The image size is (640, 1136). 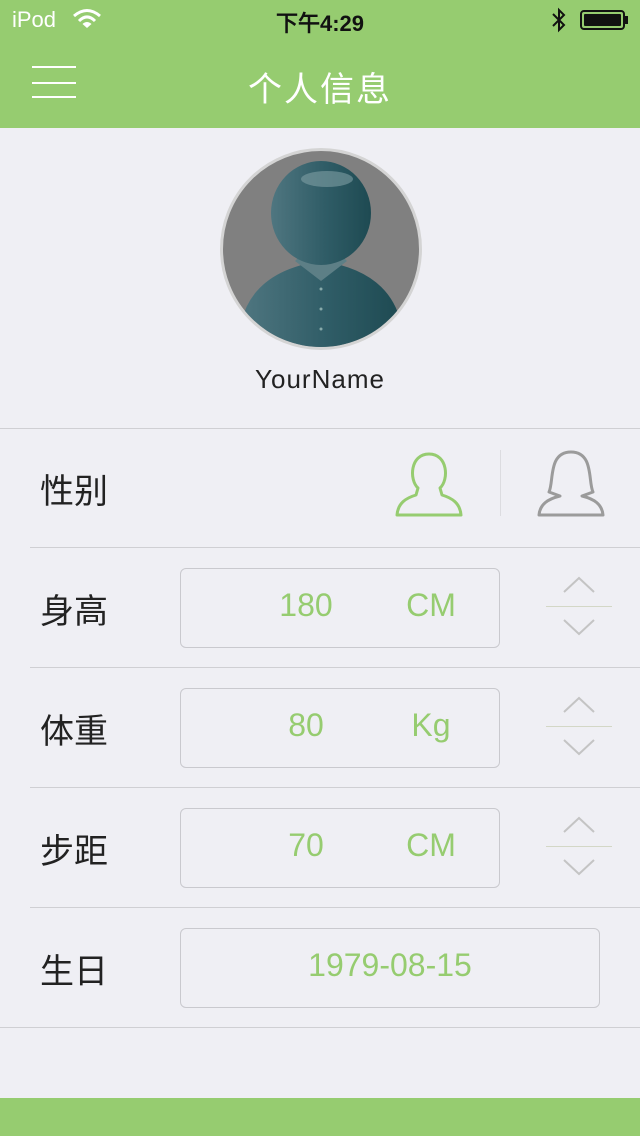 I want to click on stride-stepper, so click(x=579, y=848).